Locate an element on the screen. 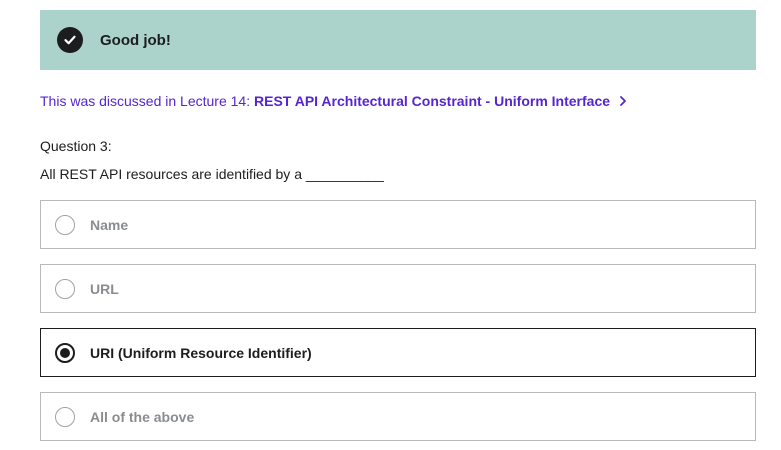  question-number: Question 3: is located at coordinates (76, 146).